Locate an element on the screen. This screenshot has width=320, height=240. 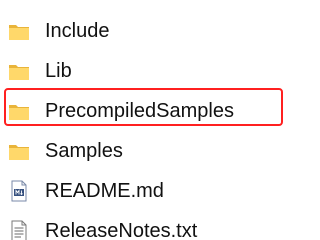
markdown-file-icon is located at coordinates (19, 191).